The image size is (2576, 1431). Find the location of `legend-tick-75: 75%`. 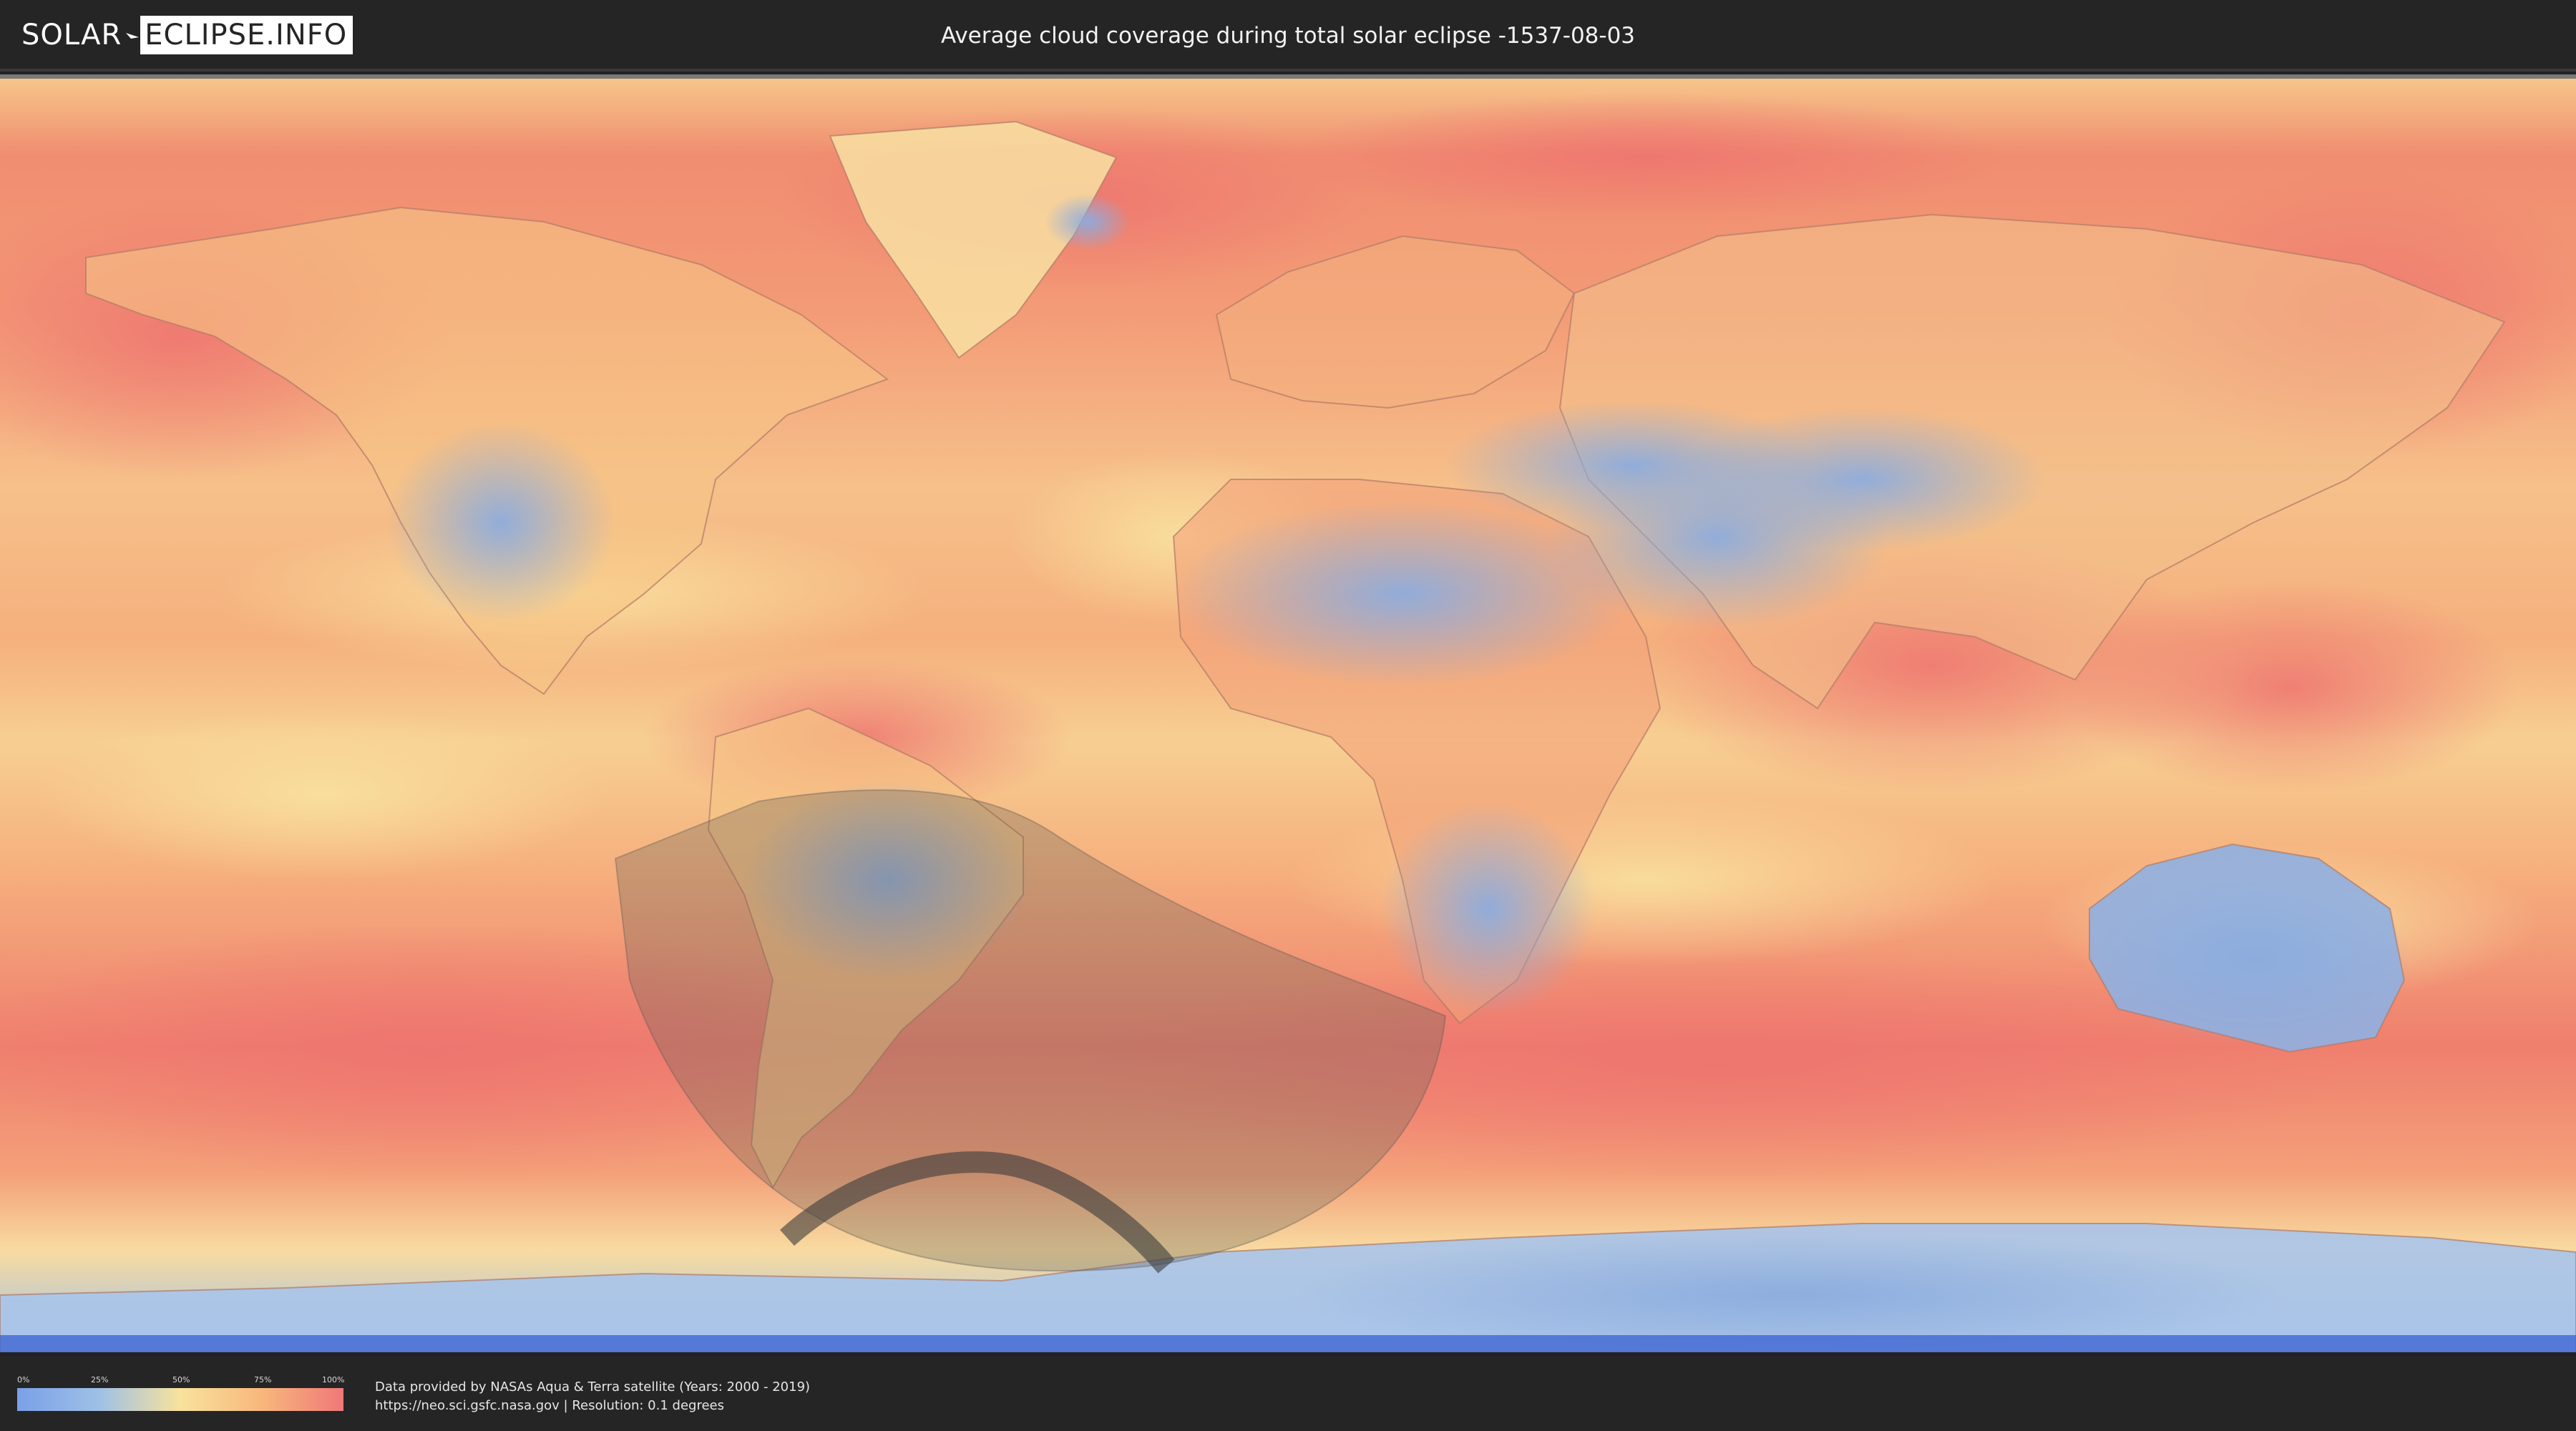

legend-tick-75: 75% is located at coordinates (263, 1379).